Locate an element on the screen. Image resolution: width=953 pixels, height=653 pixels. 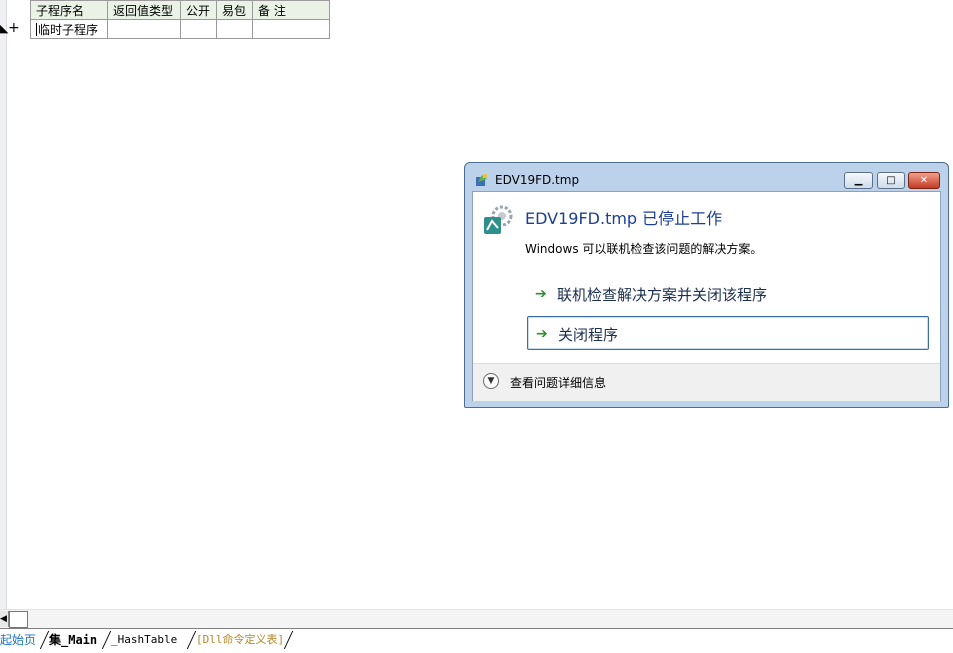
minimize-button: ▁ is located at coordinates (858, 180).